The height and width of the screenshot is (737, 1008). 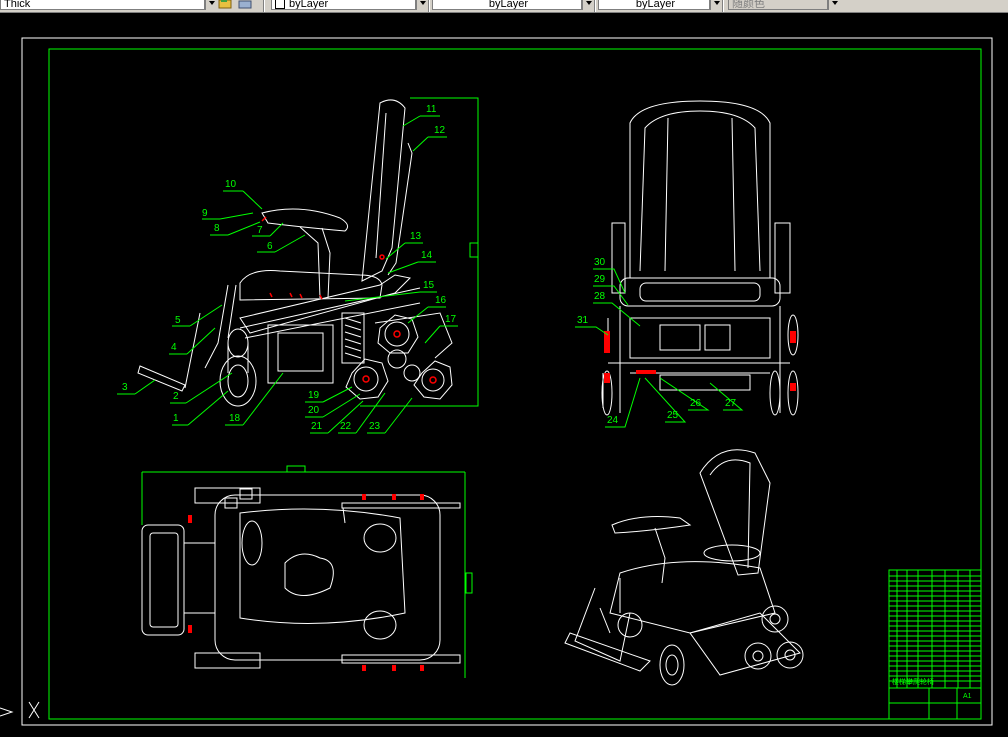 I want to click on linetype-dropdown-arrow-icon, so click(x=211, y=5).